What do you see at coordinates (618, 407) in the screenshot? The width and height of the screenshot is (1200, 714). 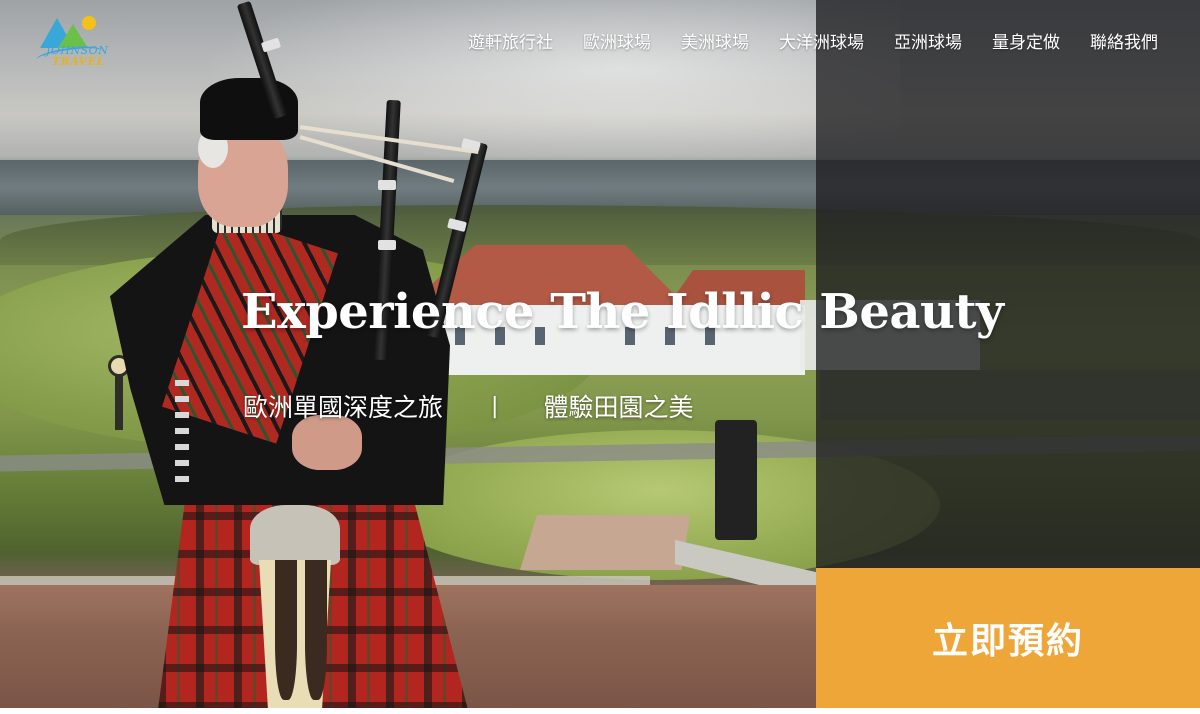 I see `hero-subtitle-right: 體驗田園之美` at bounding box center [618, 407].